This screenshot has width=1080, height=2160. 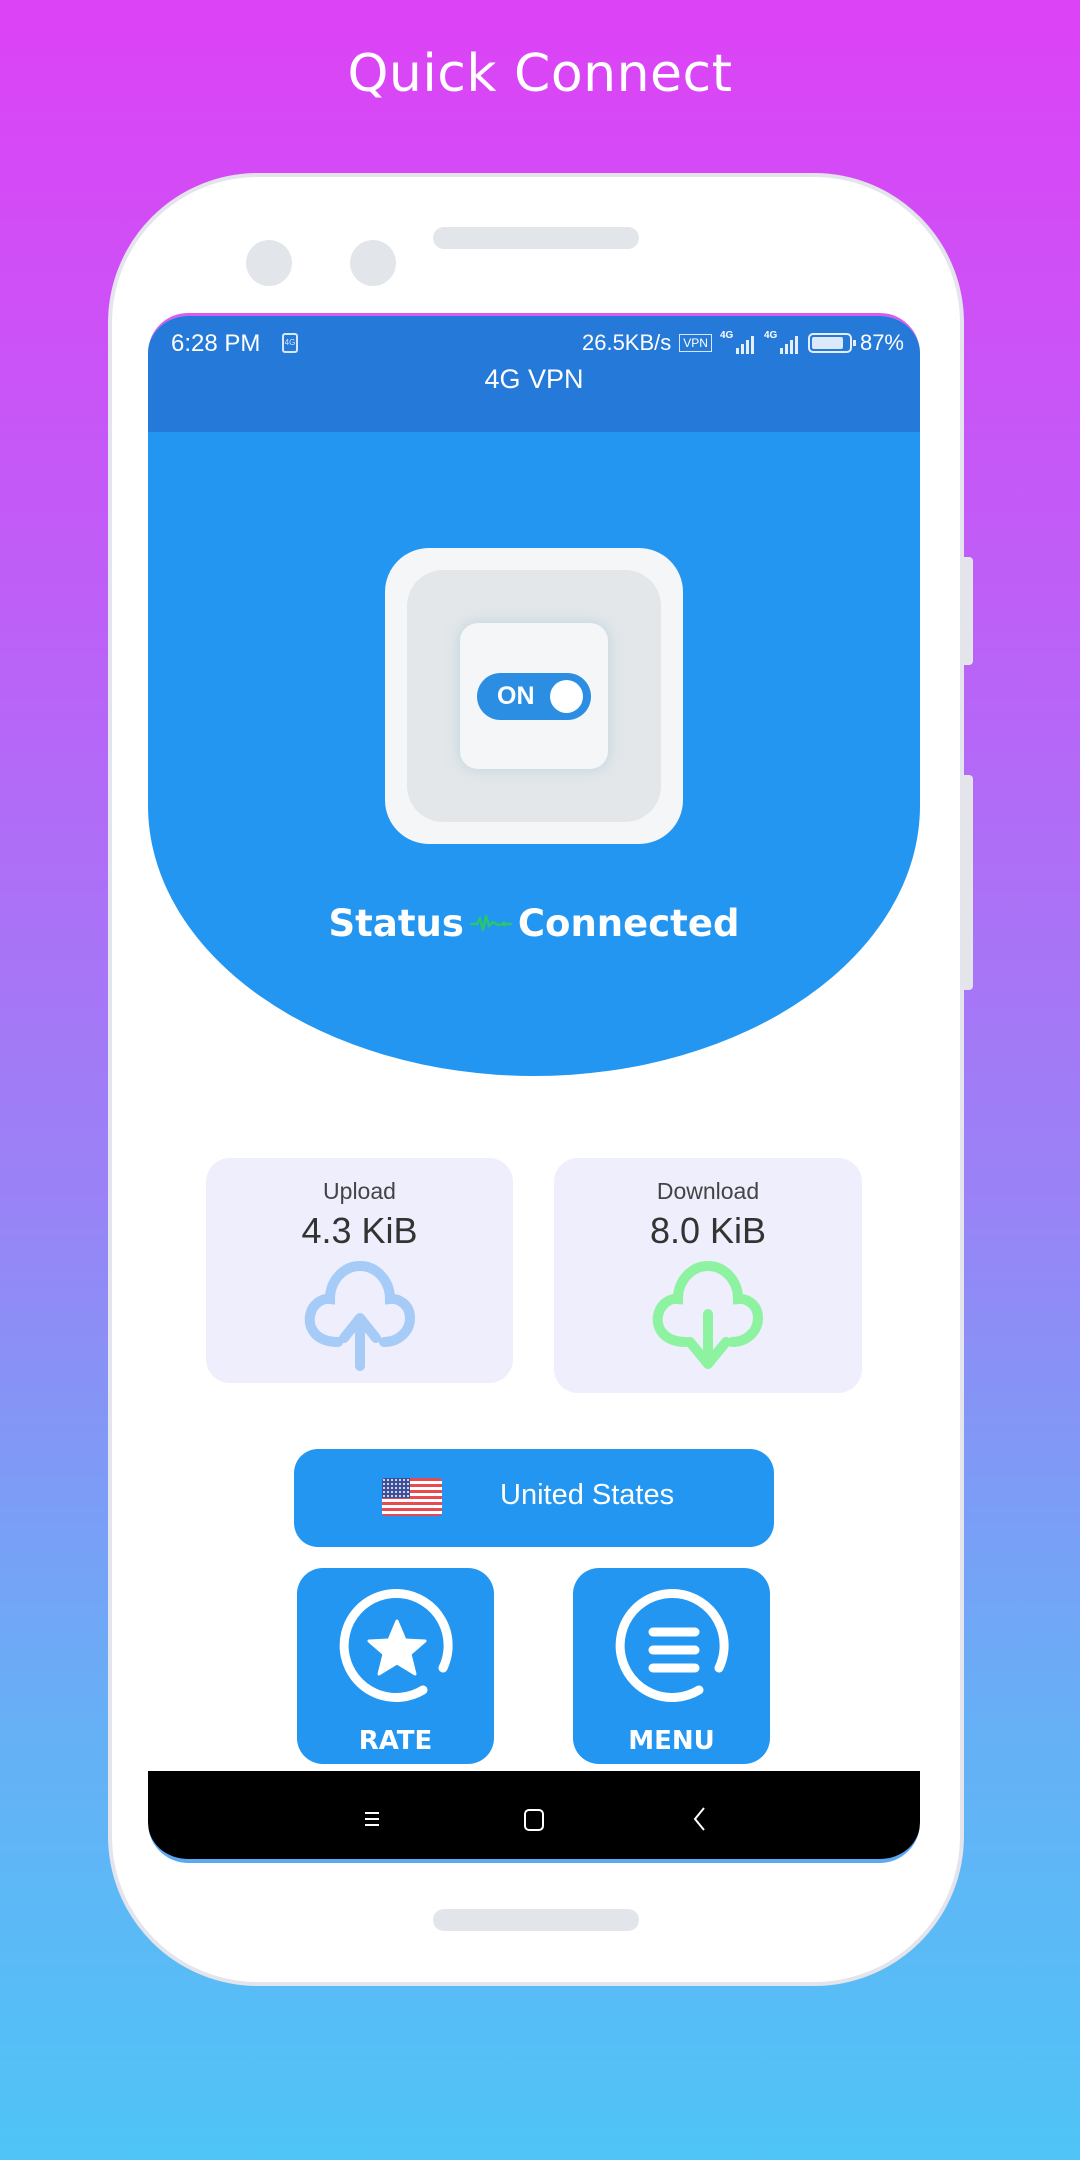 What do you see at coordinates (359, 1315) in the screenshot?
I see `cloud-upload-icon` at bounding box center [359, 1315].